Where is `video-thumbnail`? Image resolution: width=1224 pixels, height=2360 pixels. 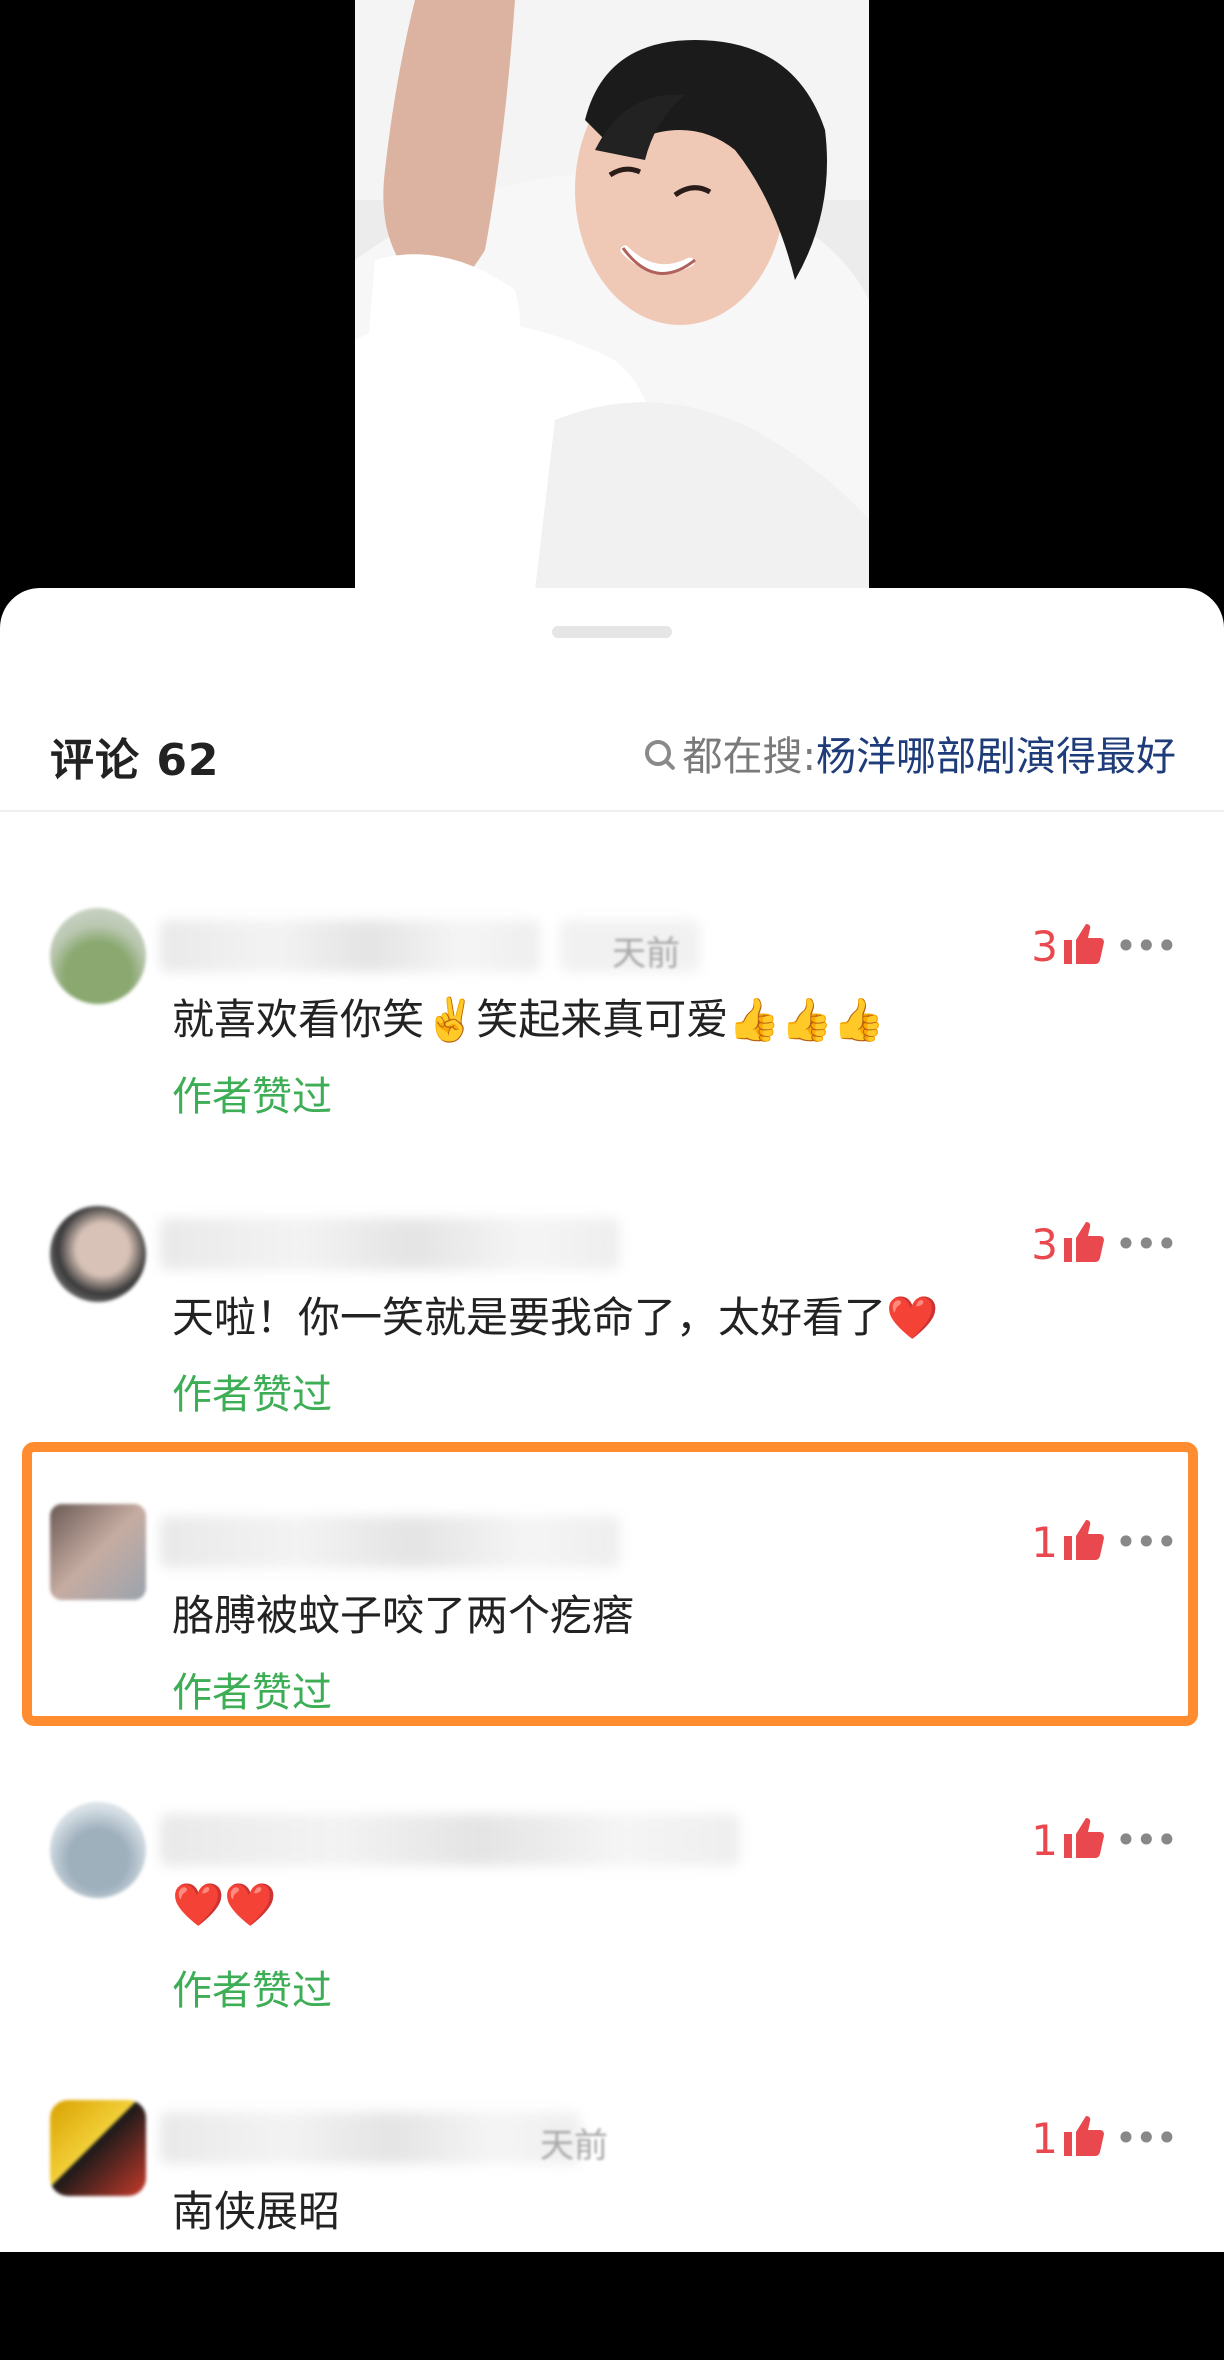
video-thumbnail is located at coordinates (612, 295).